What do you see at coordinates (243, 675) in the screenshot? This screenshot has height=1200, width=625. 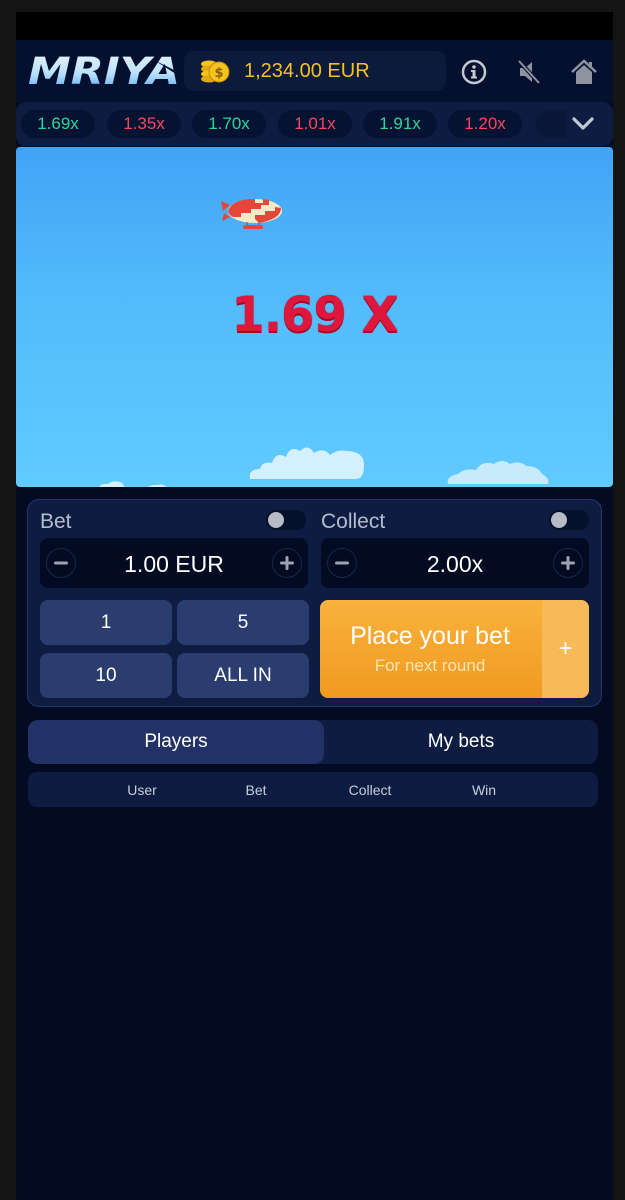 I see `all-in-button: ALL IN` at bounding box center [243, 675].